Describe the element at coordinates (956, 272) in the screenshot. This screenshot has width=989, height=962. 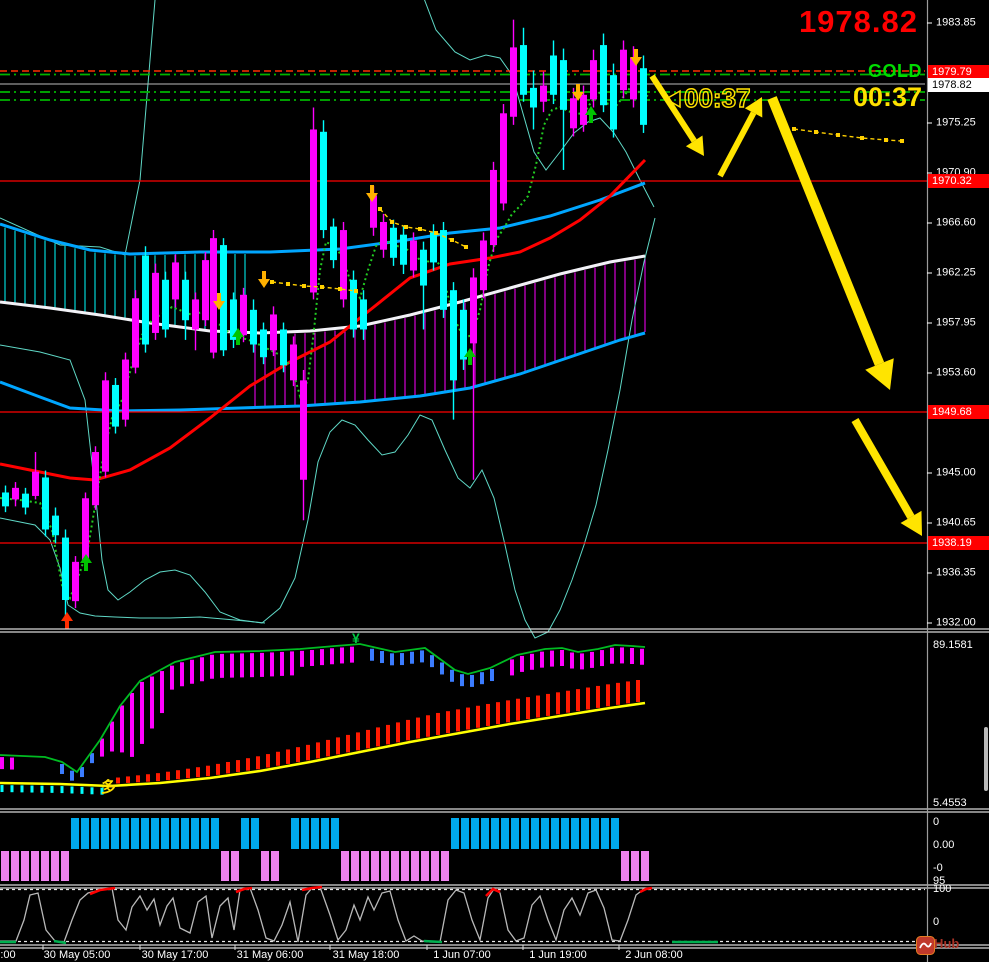
I see `price-tick-label: 1962.25` at that location.